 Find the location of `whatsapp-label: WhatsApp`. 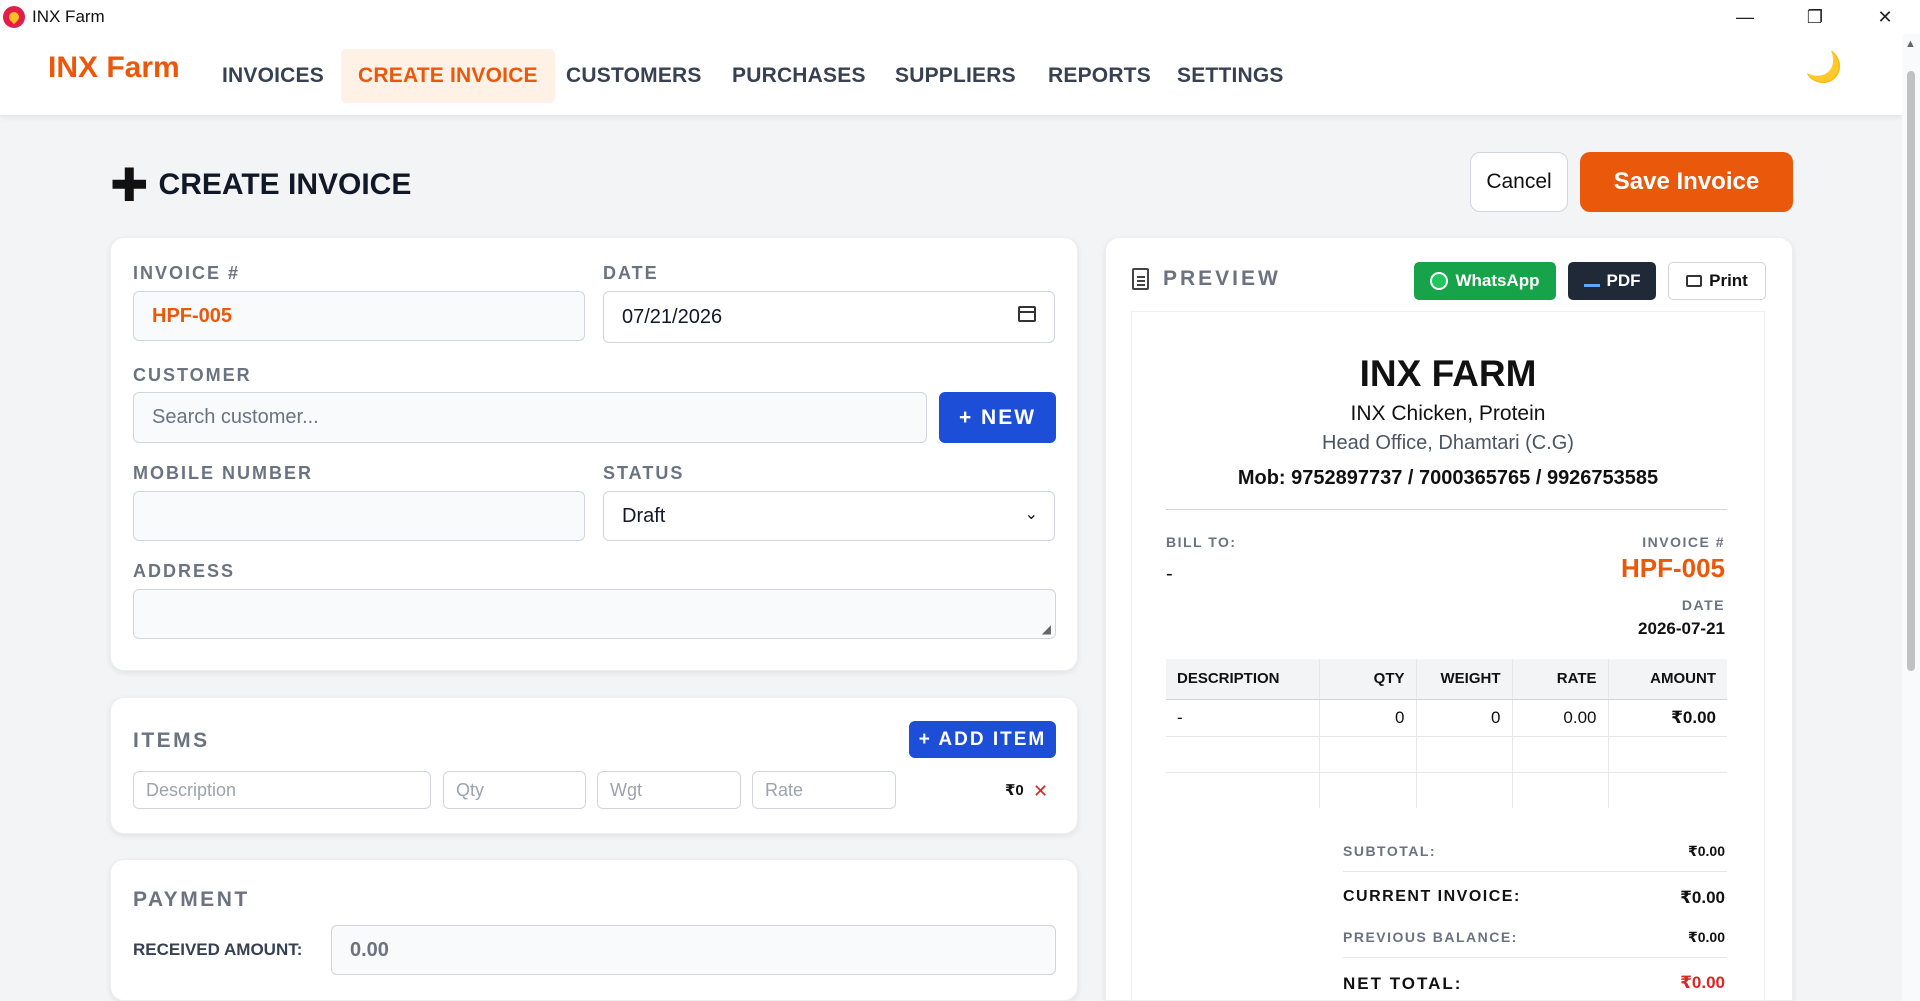

whatsapp-label: WhatsApp is located at coordinates (1497, 280).